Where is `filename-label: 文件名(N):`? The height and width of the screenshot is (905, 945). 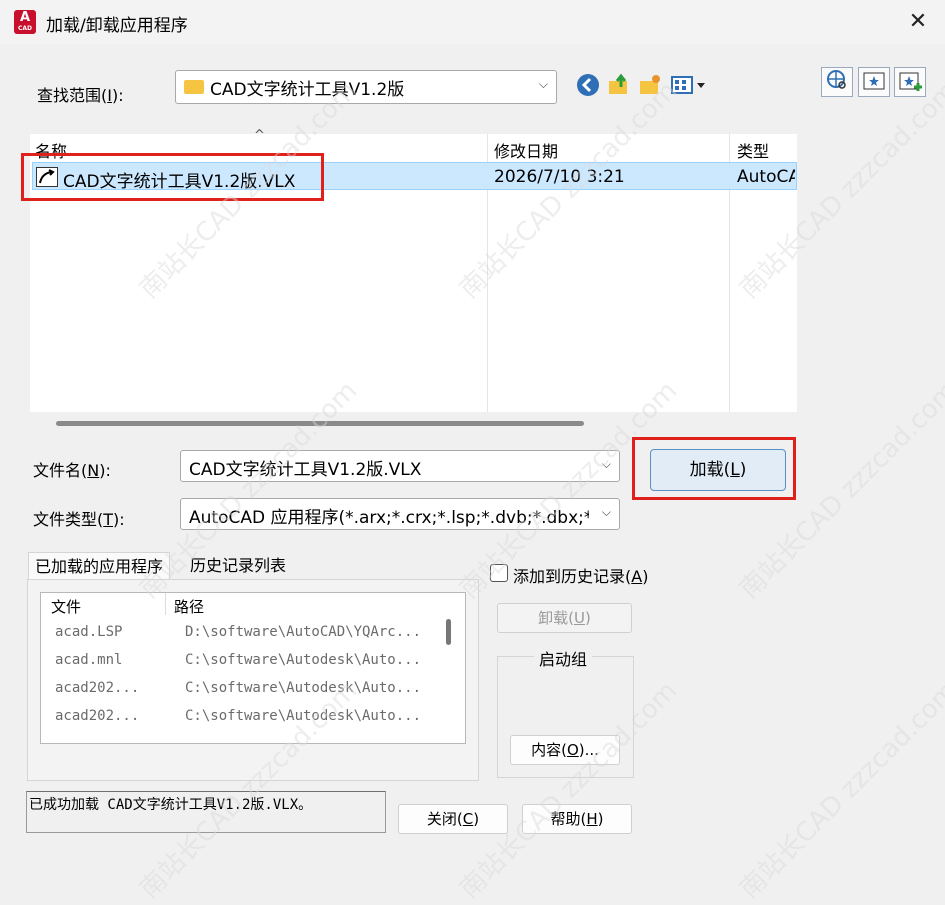 filename-label: 文件名(N): is located at coordinates (72, 470).